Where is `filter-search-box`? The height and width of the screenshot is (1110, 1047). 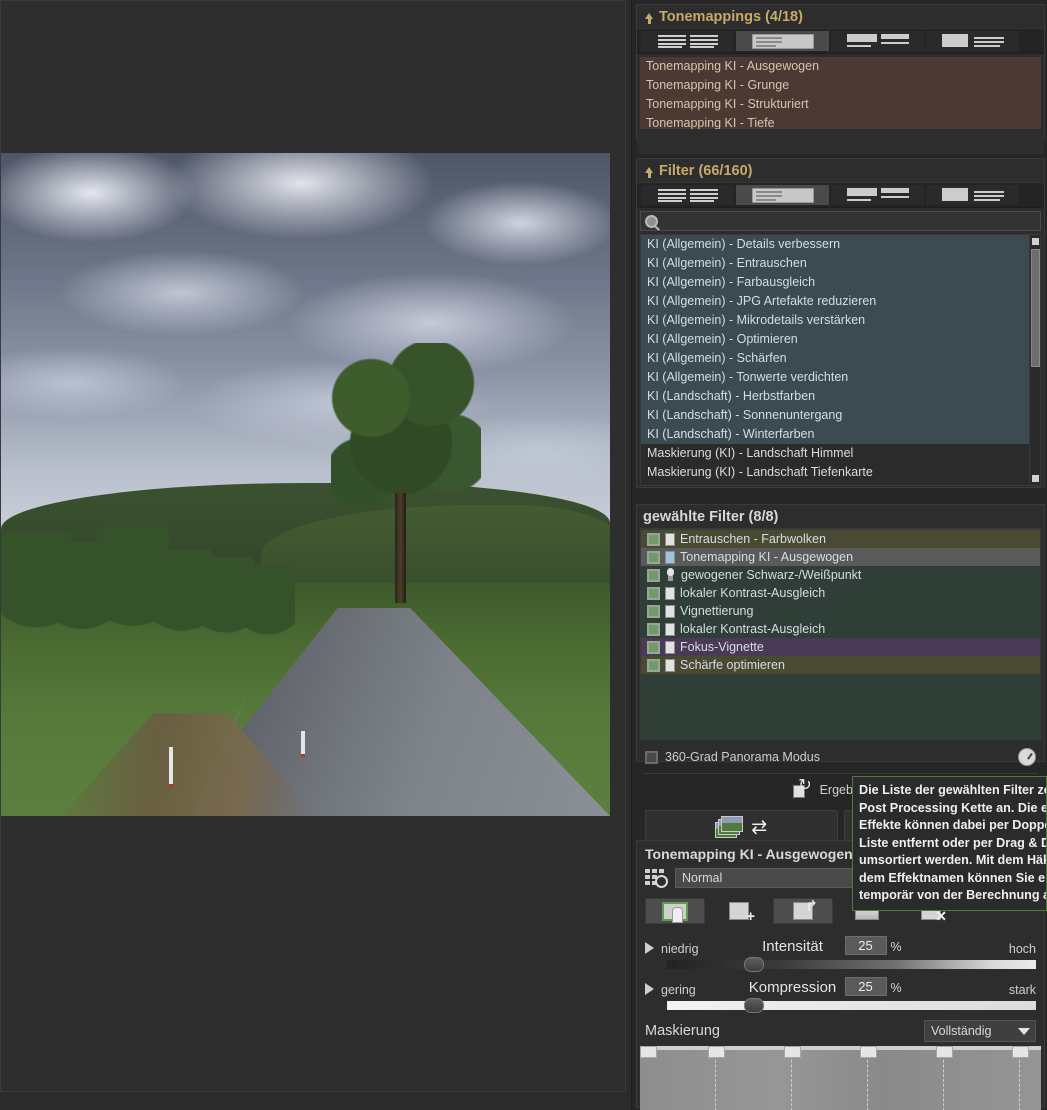
filter-search-box is located at coordinates (840, 221).